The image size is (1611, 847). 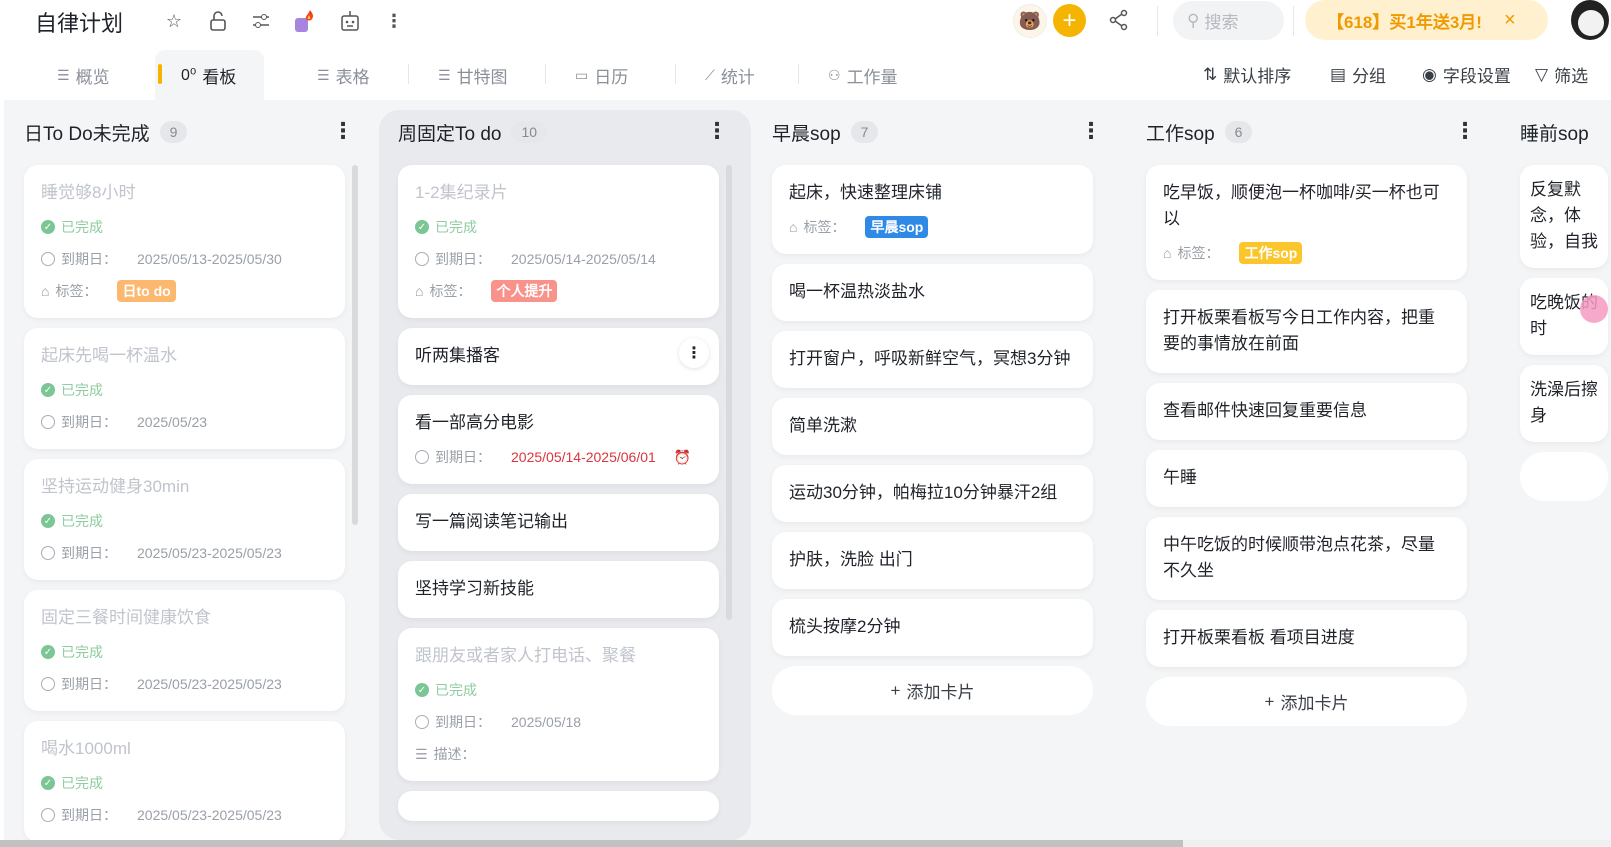 I want to click on tab-label: 工作量, so click(x=872, y=77).